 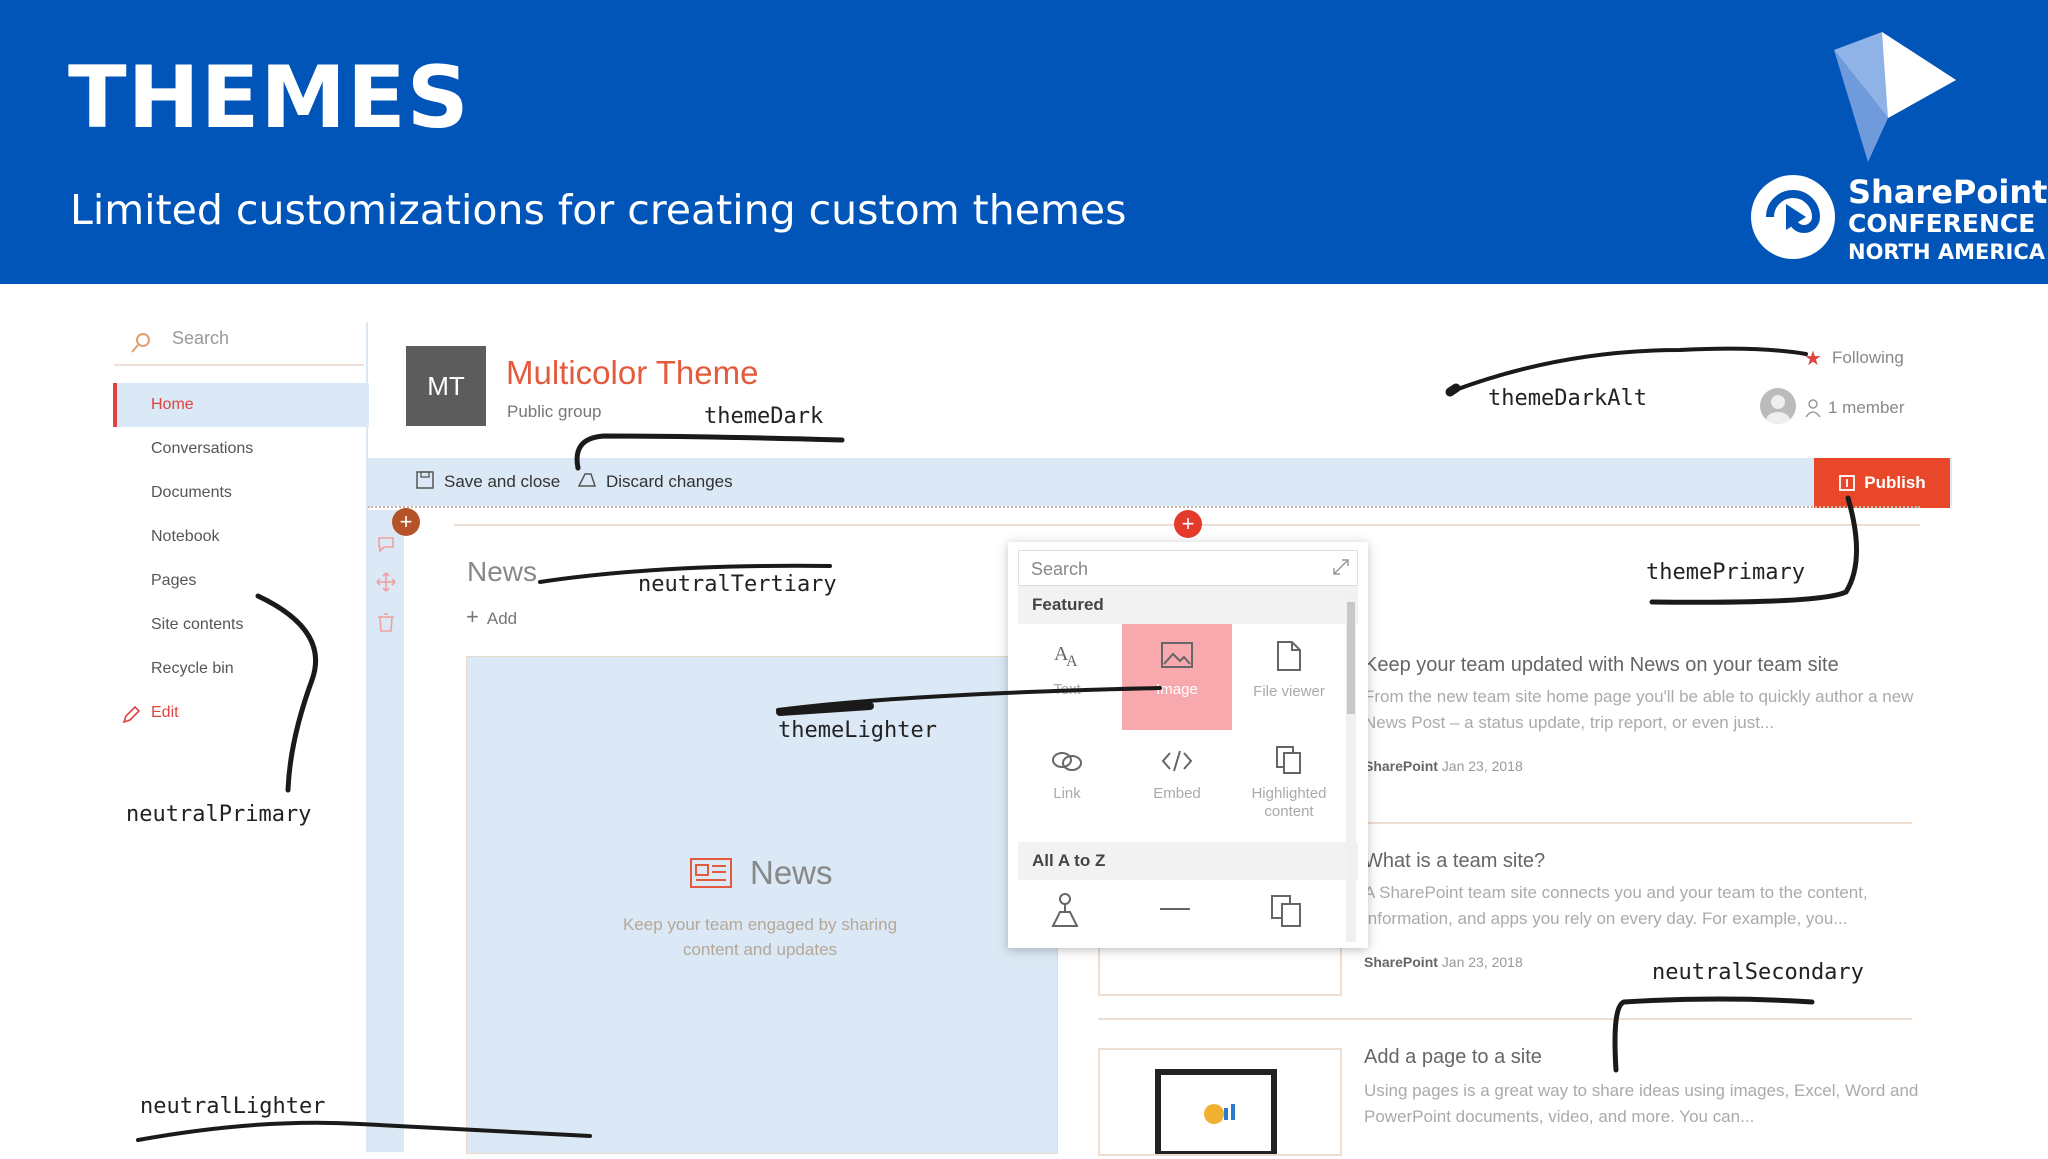 I want to click on toolbox-item-label: Link, so click(x=1067, y=793).